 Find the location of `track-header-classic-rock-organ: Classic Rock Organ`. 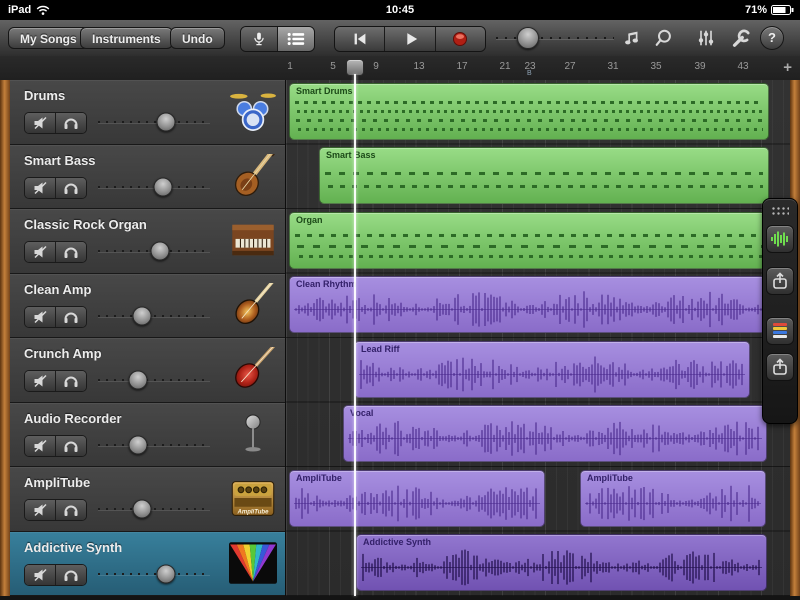

track-header-classic-rock-organ: Classic Rock Organ is located at coordinates (147, 241).